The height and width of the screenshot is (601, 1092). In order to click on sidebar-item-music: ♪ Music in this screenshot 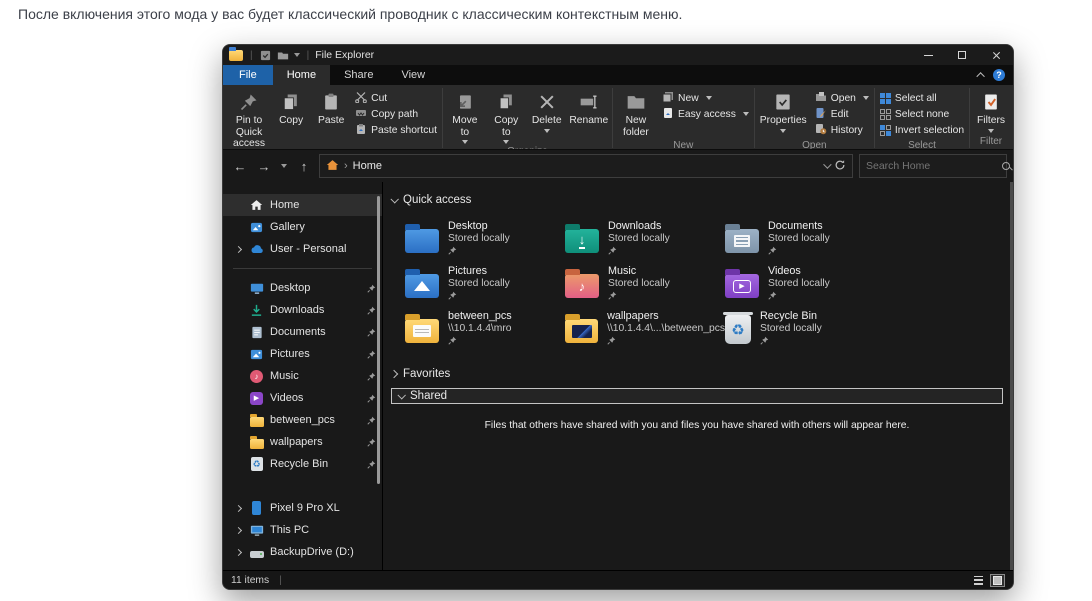, I will do `click(302, 376)`.